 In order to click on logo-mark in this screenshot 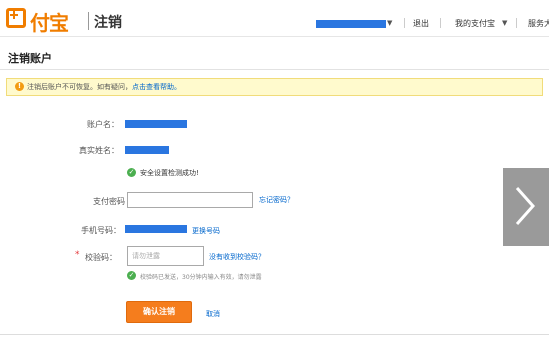, I will do `click(16, 18)`.